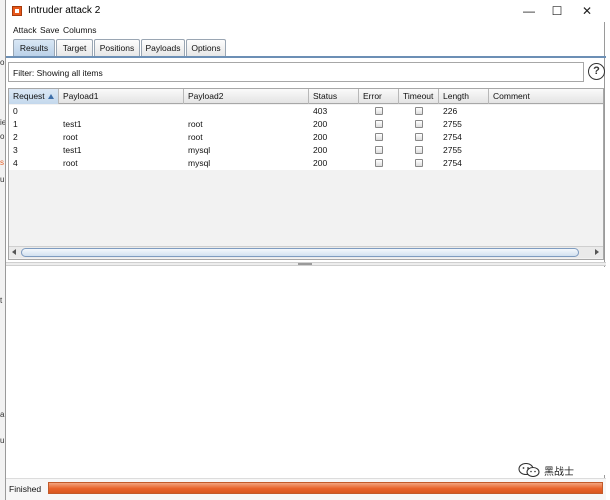 Image resolution: width=610 pixels, height=500 pixels. I want to click on cell-request: 0, so click(15, 111).